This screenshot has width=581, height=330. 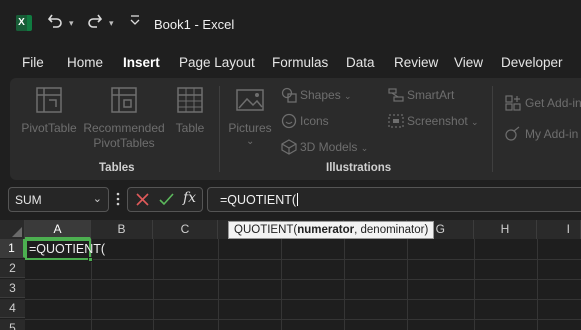 What do you see at coordinates (111, 23) in the screenshot?
I see `redo-dropdown-icon: ▾` at bounding box center [111, 23].